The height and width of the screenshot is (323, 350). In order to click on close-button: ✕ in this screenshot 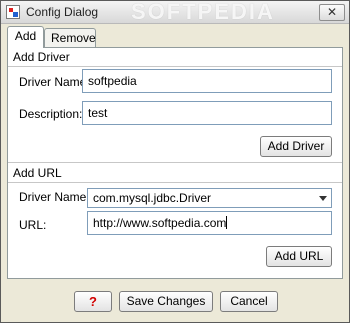, I will do `click(332, 12)`.